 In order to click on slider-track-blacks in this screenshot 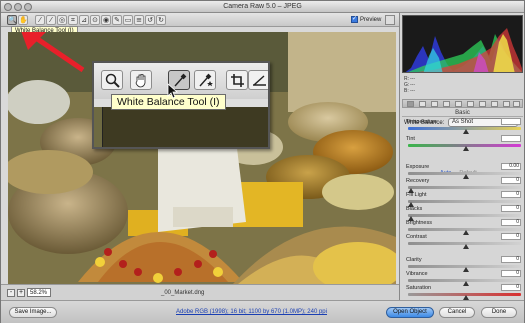, I will do `click(464, 215)`.